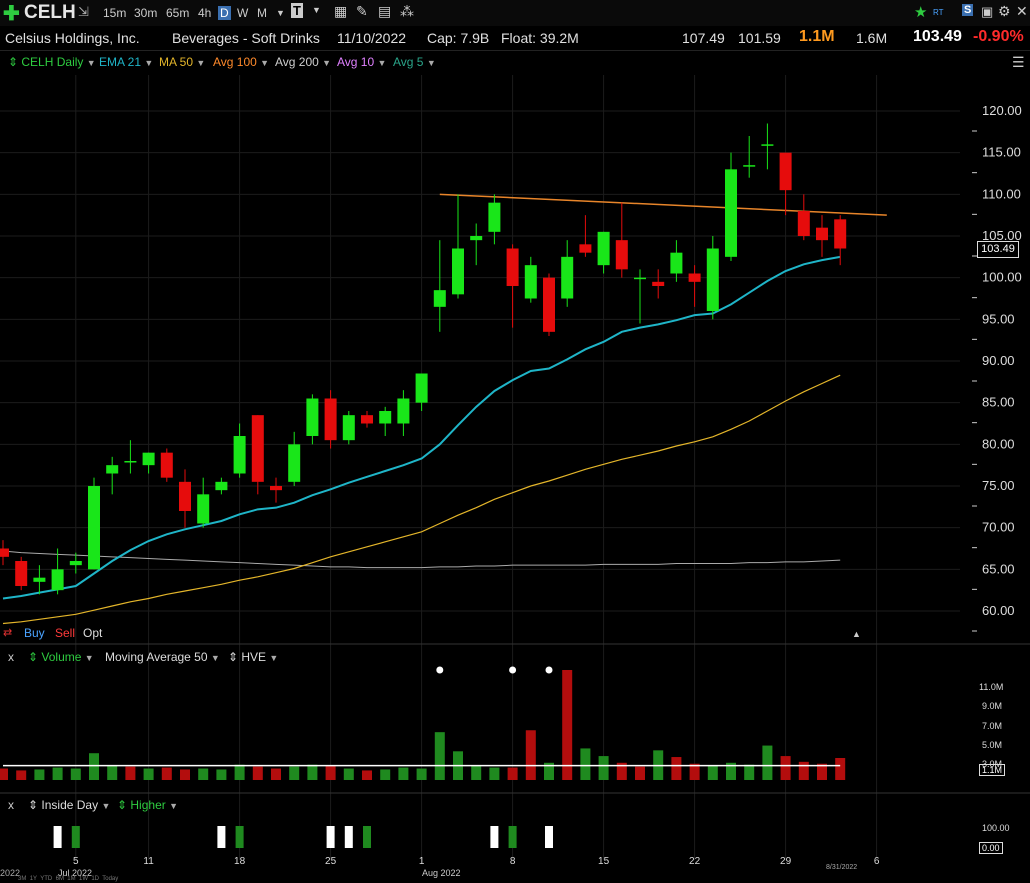 The width and height of the screenshot is (1030, 883). Describe the element at coordinates (22, 879) in the screenshot. I see `range-3m: 3M` at that location.